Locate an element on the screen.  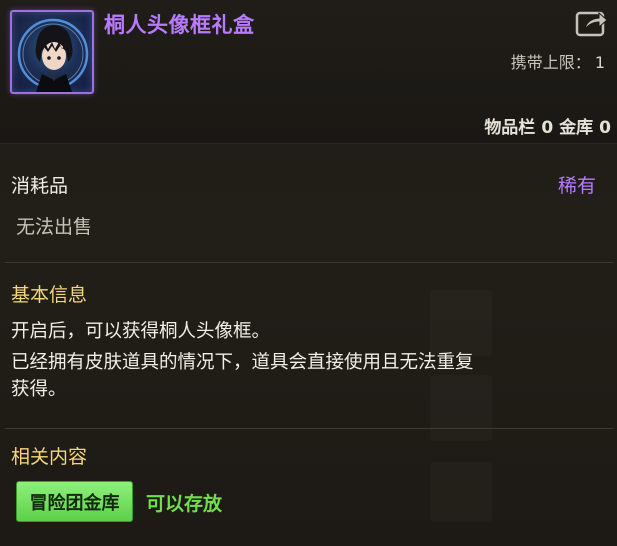
related-content-title: 相关内容 is located at coordinates (49, 457).